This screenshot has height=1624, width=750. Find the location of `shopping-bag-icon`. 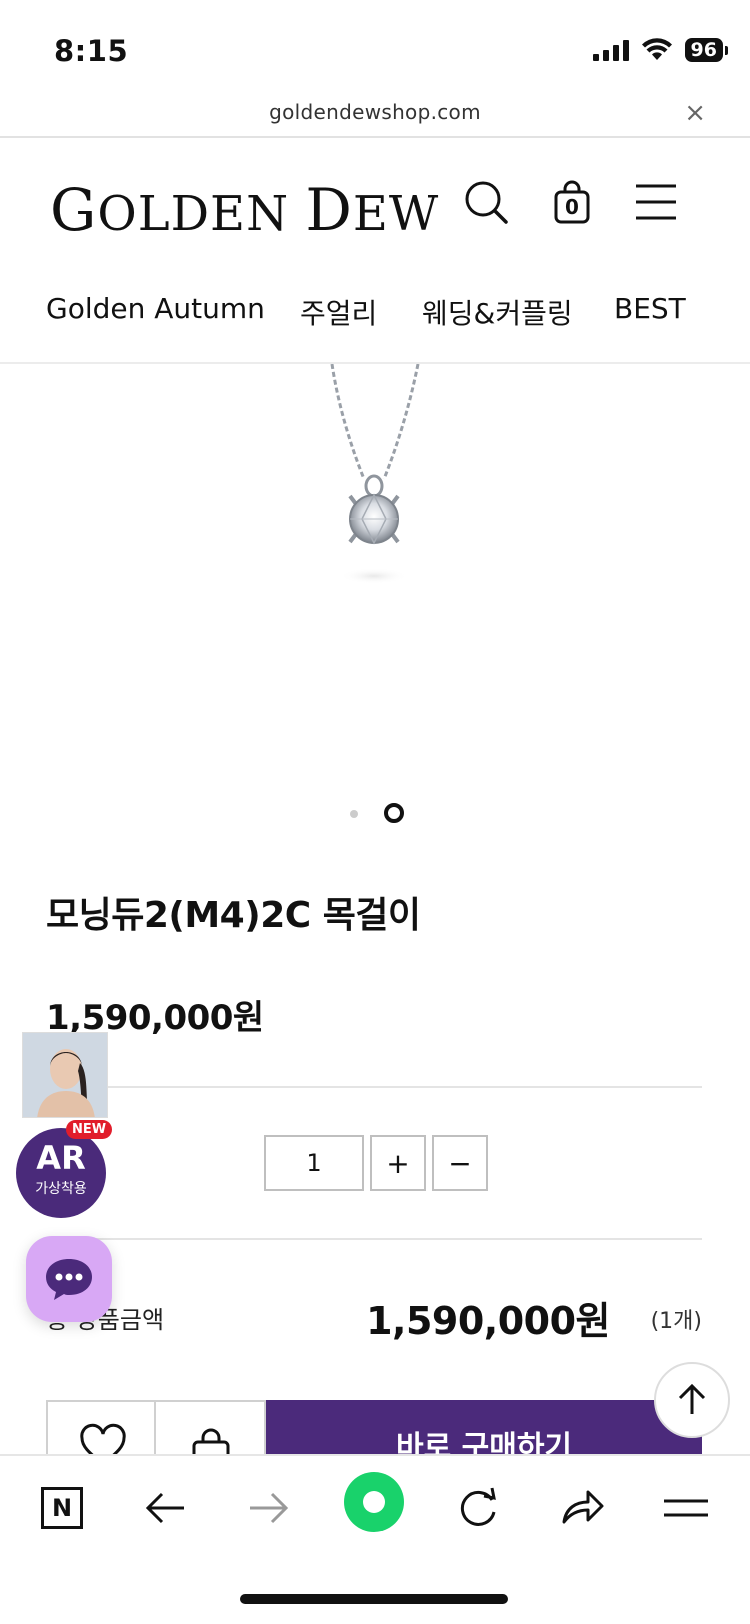

shopping-bag-icon is located at coordinates (211, 1444).